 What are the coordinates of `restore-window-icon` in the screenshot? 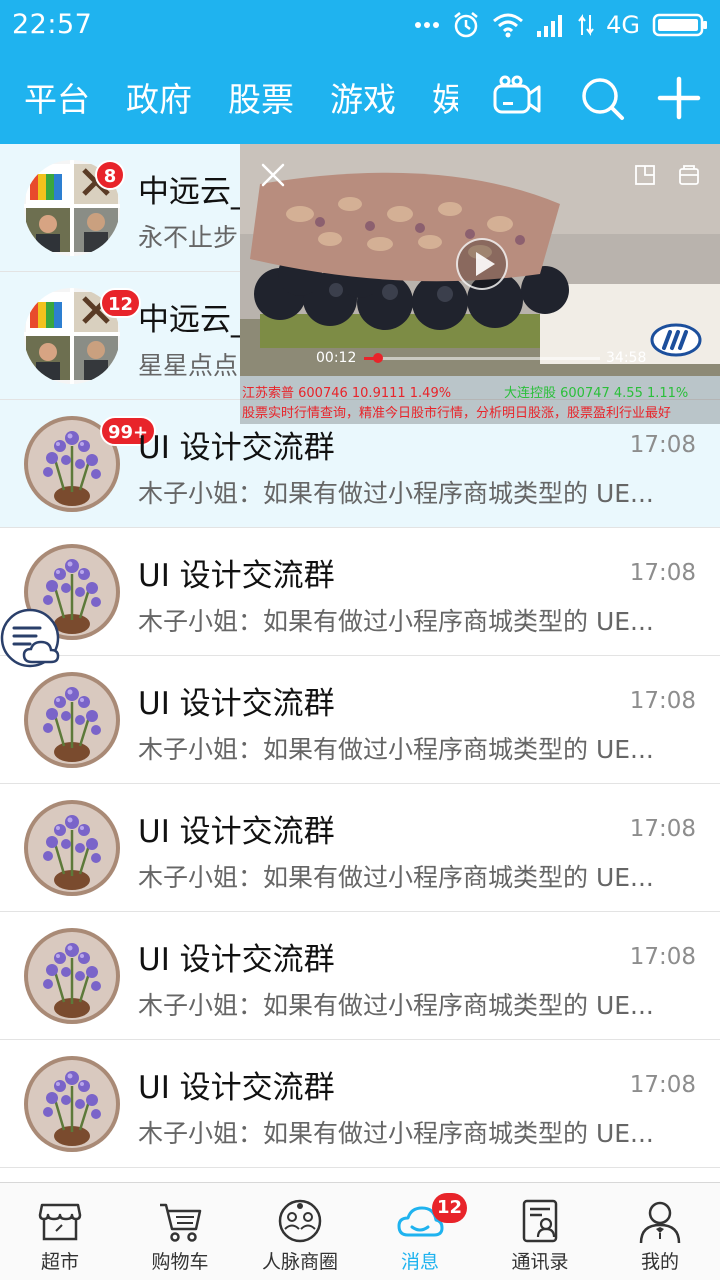 It's located at (645, 175).